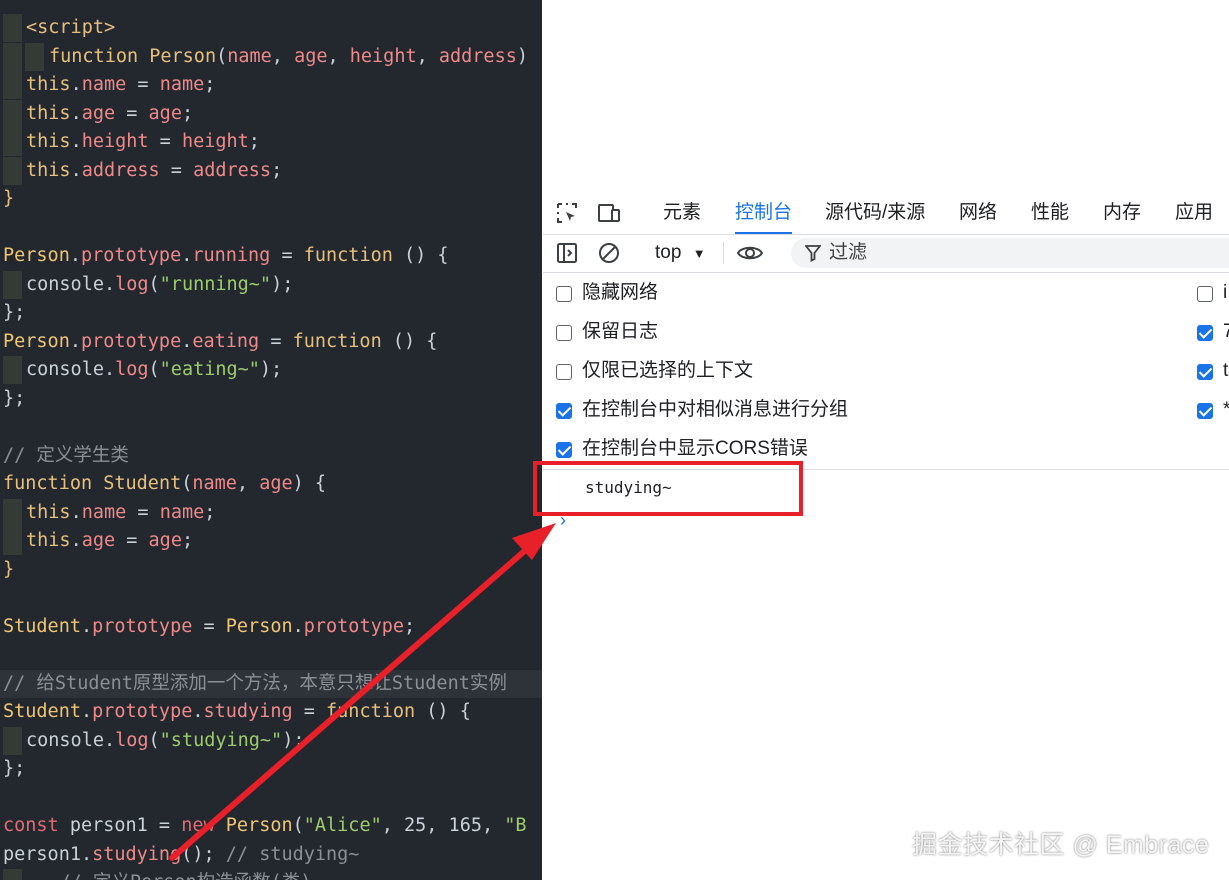 This screenshot has width=1229, height=880. I want to click on watermark: 掘金技术社区 @ Embrace, so click(1061, 845).